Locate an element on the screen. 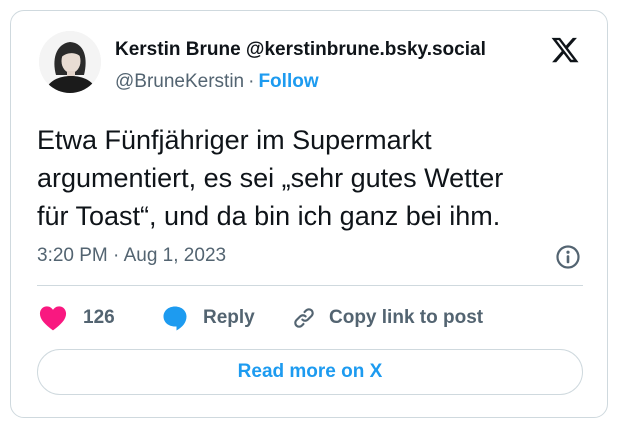 The width and height of the screenshot is (620, 430). like-button: 126 is located at coordinates (77, 318).